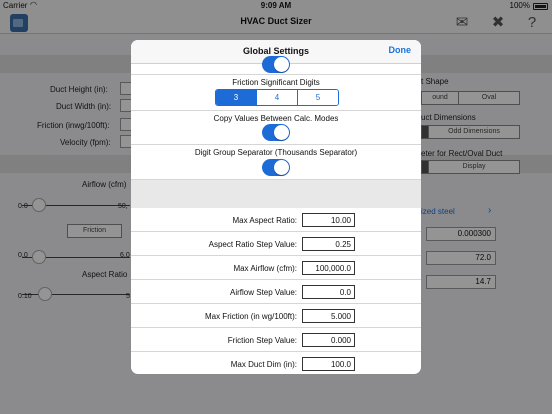 The image size is (552, 414). Describe the element at coordinates (263, 364) in the screenshot. I see `max-duct-dim-label: Max Duct Dim (in):` at that location.